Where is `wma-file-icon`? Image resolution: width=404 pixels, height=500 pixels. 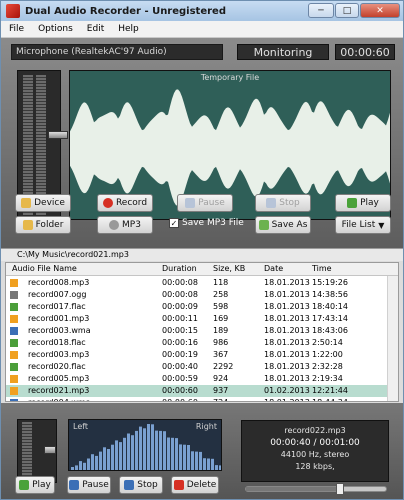 wma-file-icon is located at coordinates (14, 331).